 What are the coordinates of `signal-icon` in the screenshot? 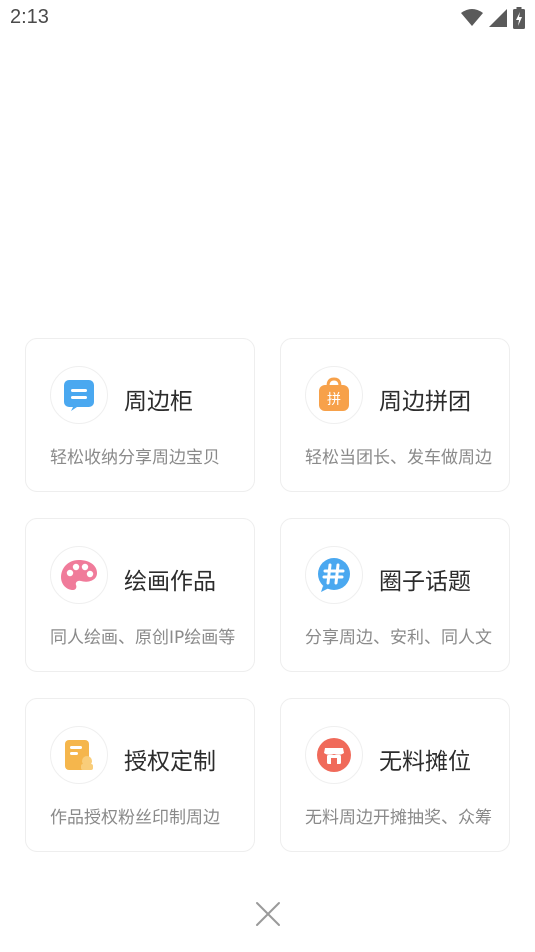 It's located at (498, 18).